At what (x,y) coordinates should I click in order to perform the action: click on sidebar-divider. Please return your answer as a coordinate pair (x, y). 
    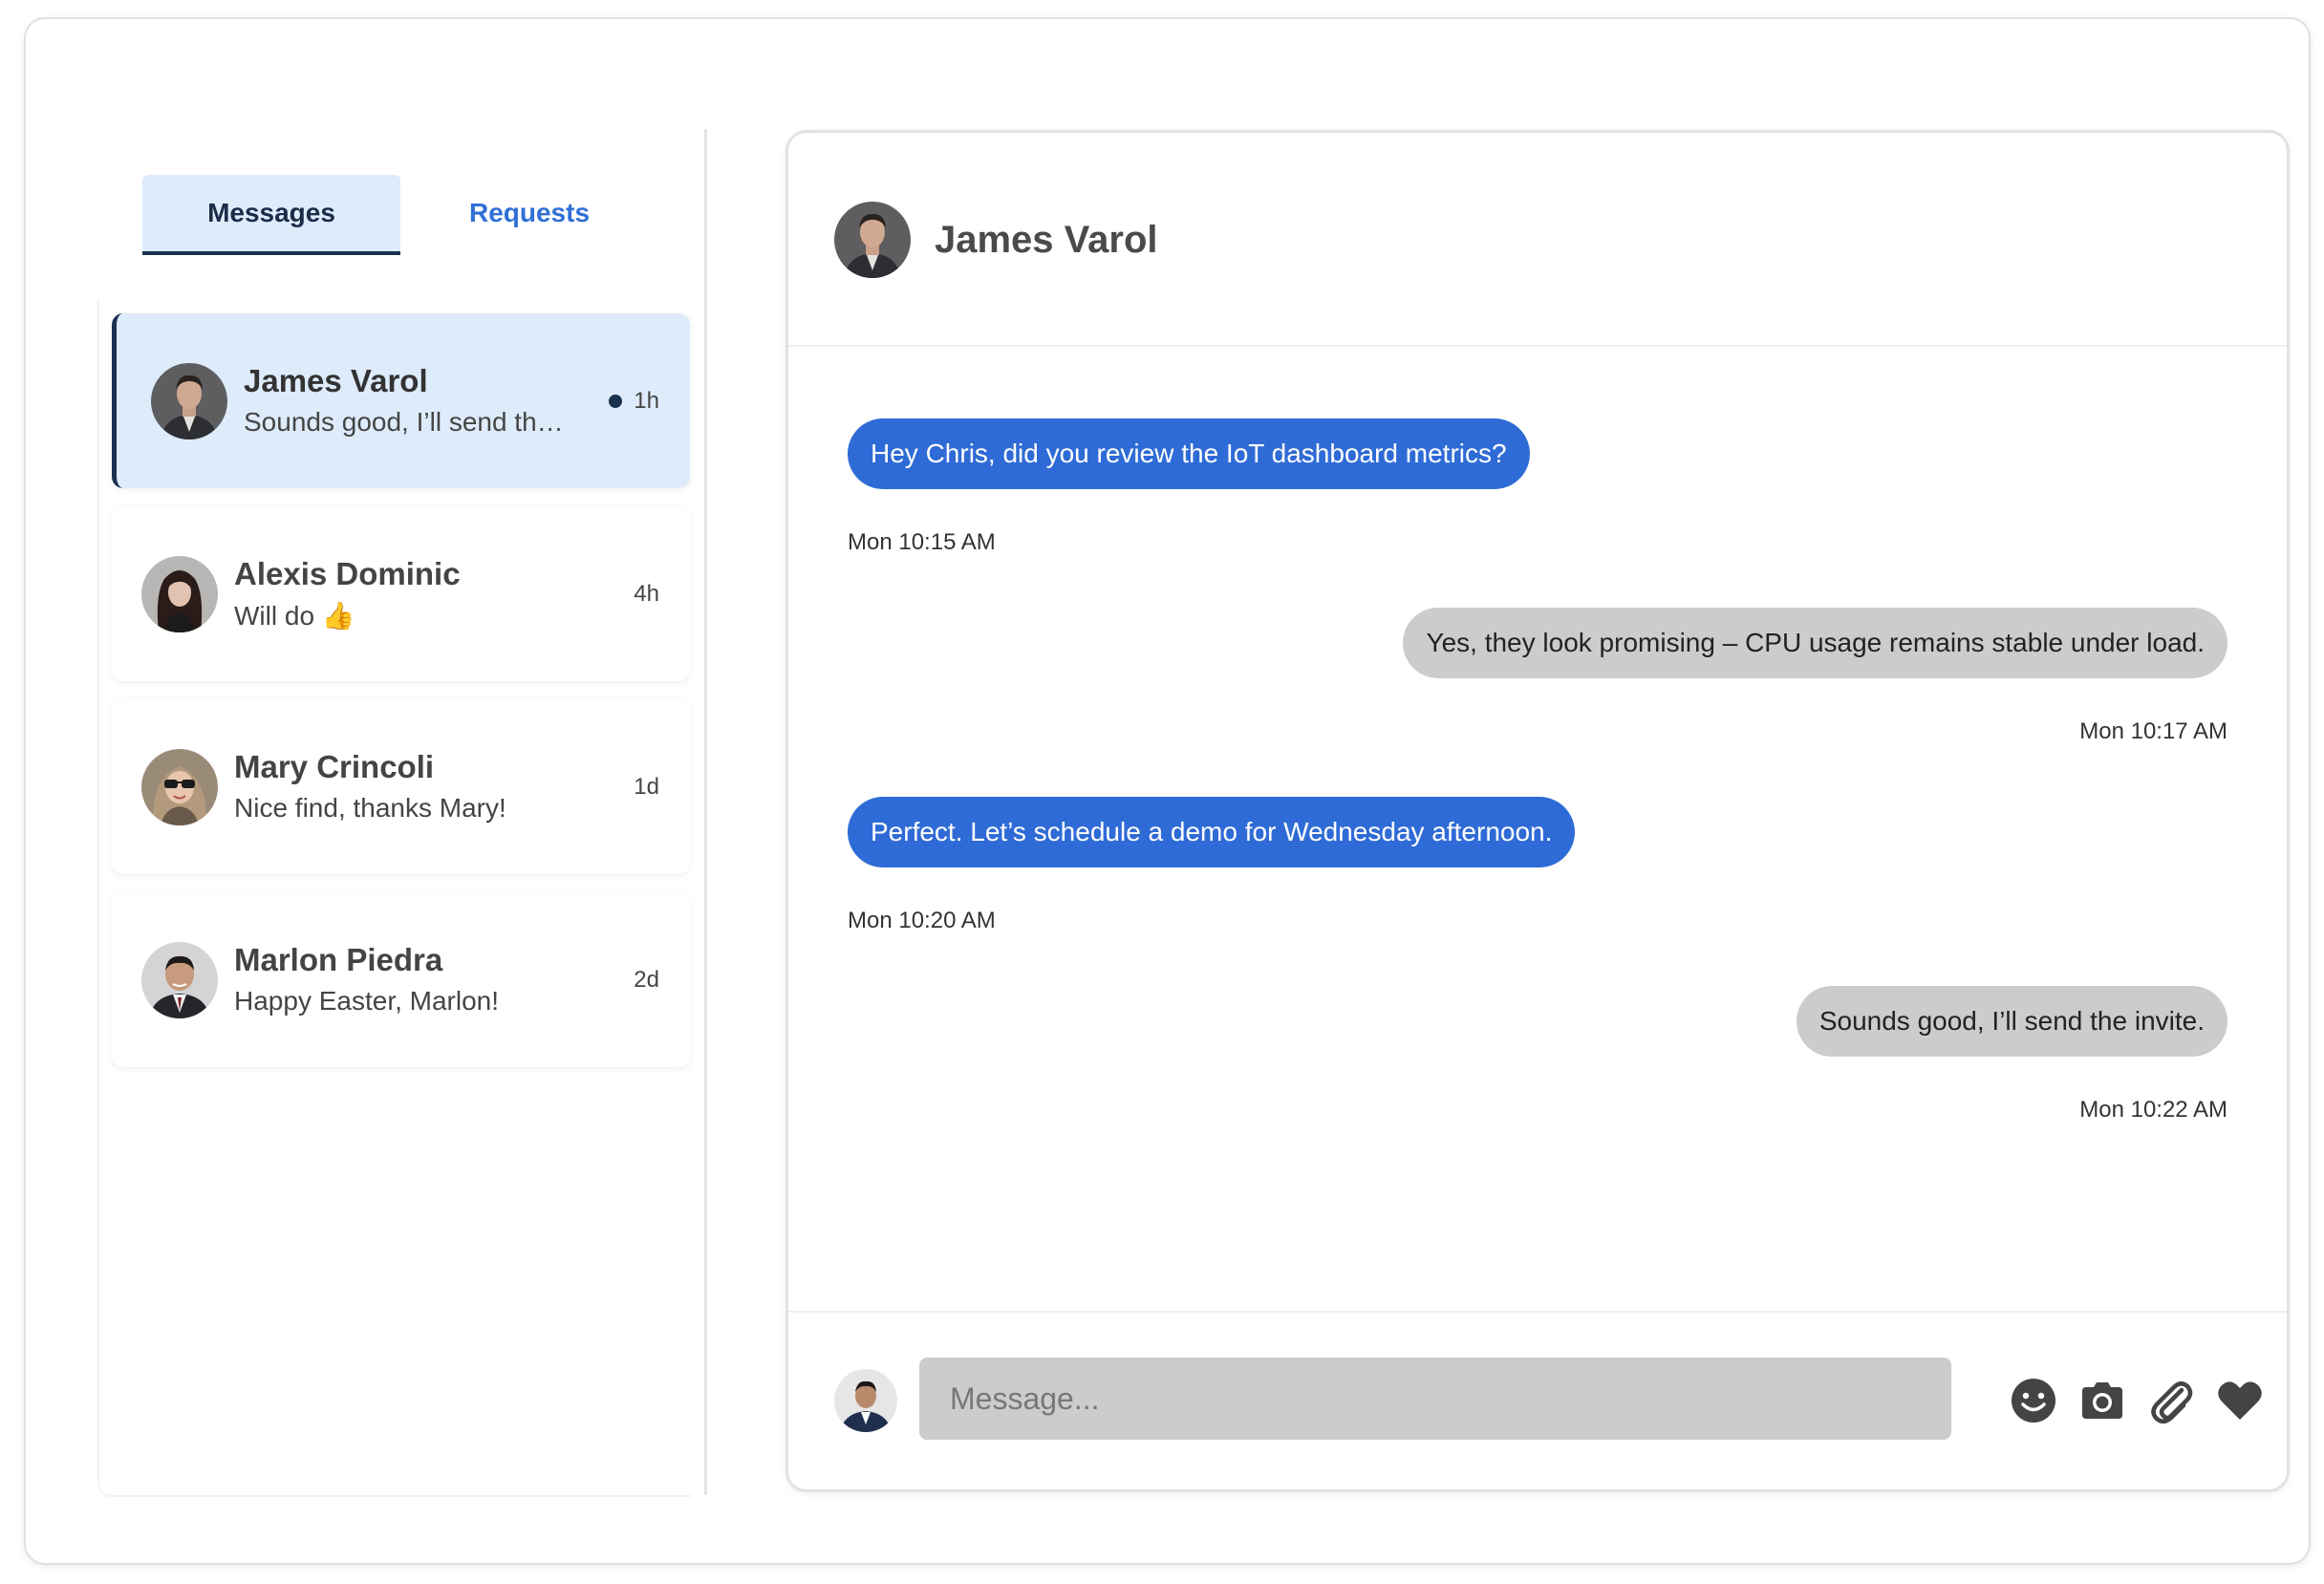
    Looking at the image, I should click on (705, 812).